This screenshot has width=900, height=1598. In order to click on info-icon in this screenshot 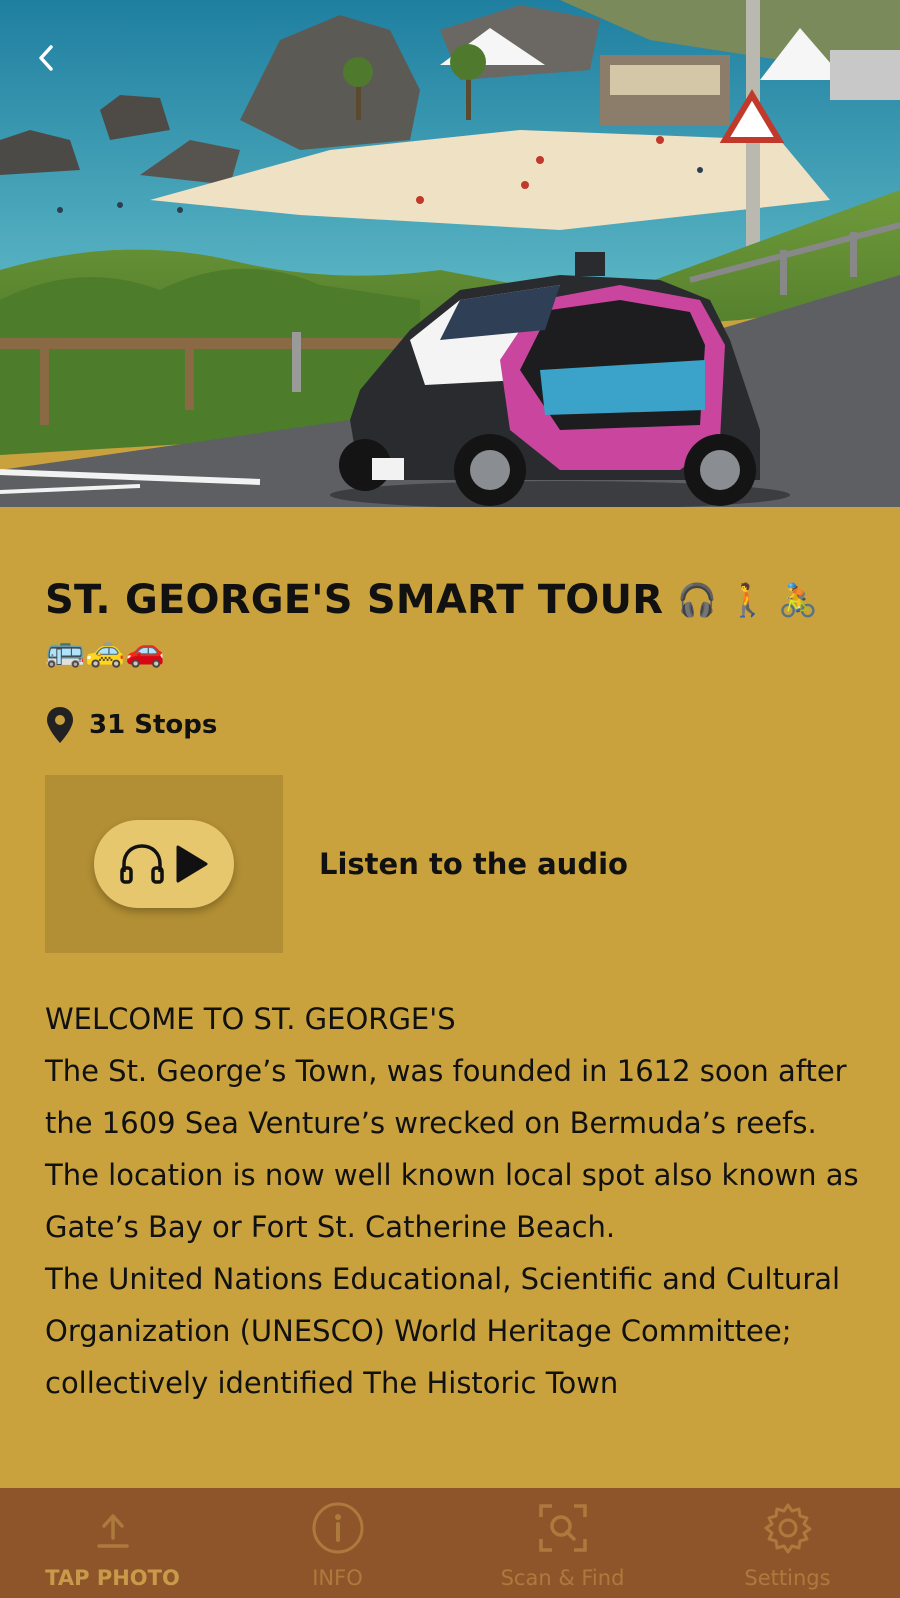, I will do `click(338, 1528)`.